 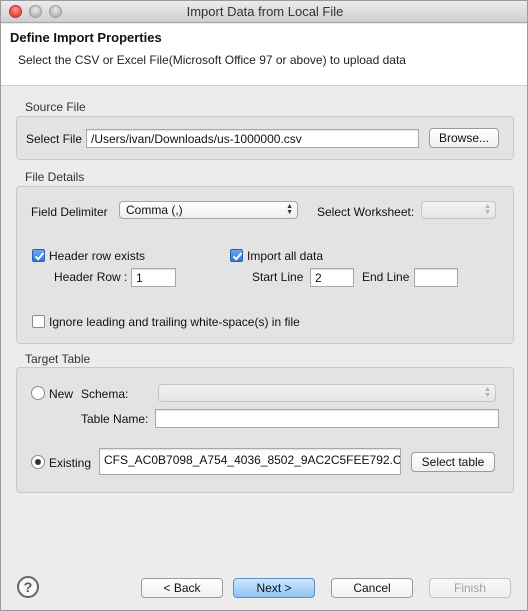 I want to click on header-row-label: Header Row :, so click(x=91, y=277).